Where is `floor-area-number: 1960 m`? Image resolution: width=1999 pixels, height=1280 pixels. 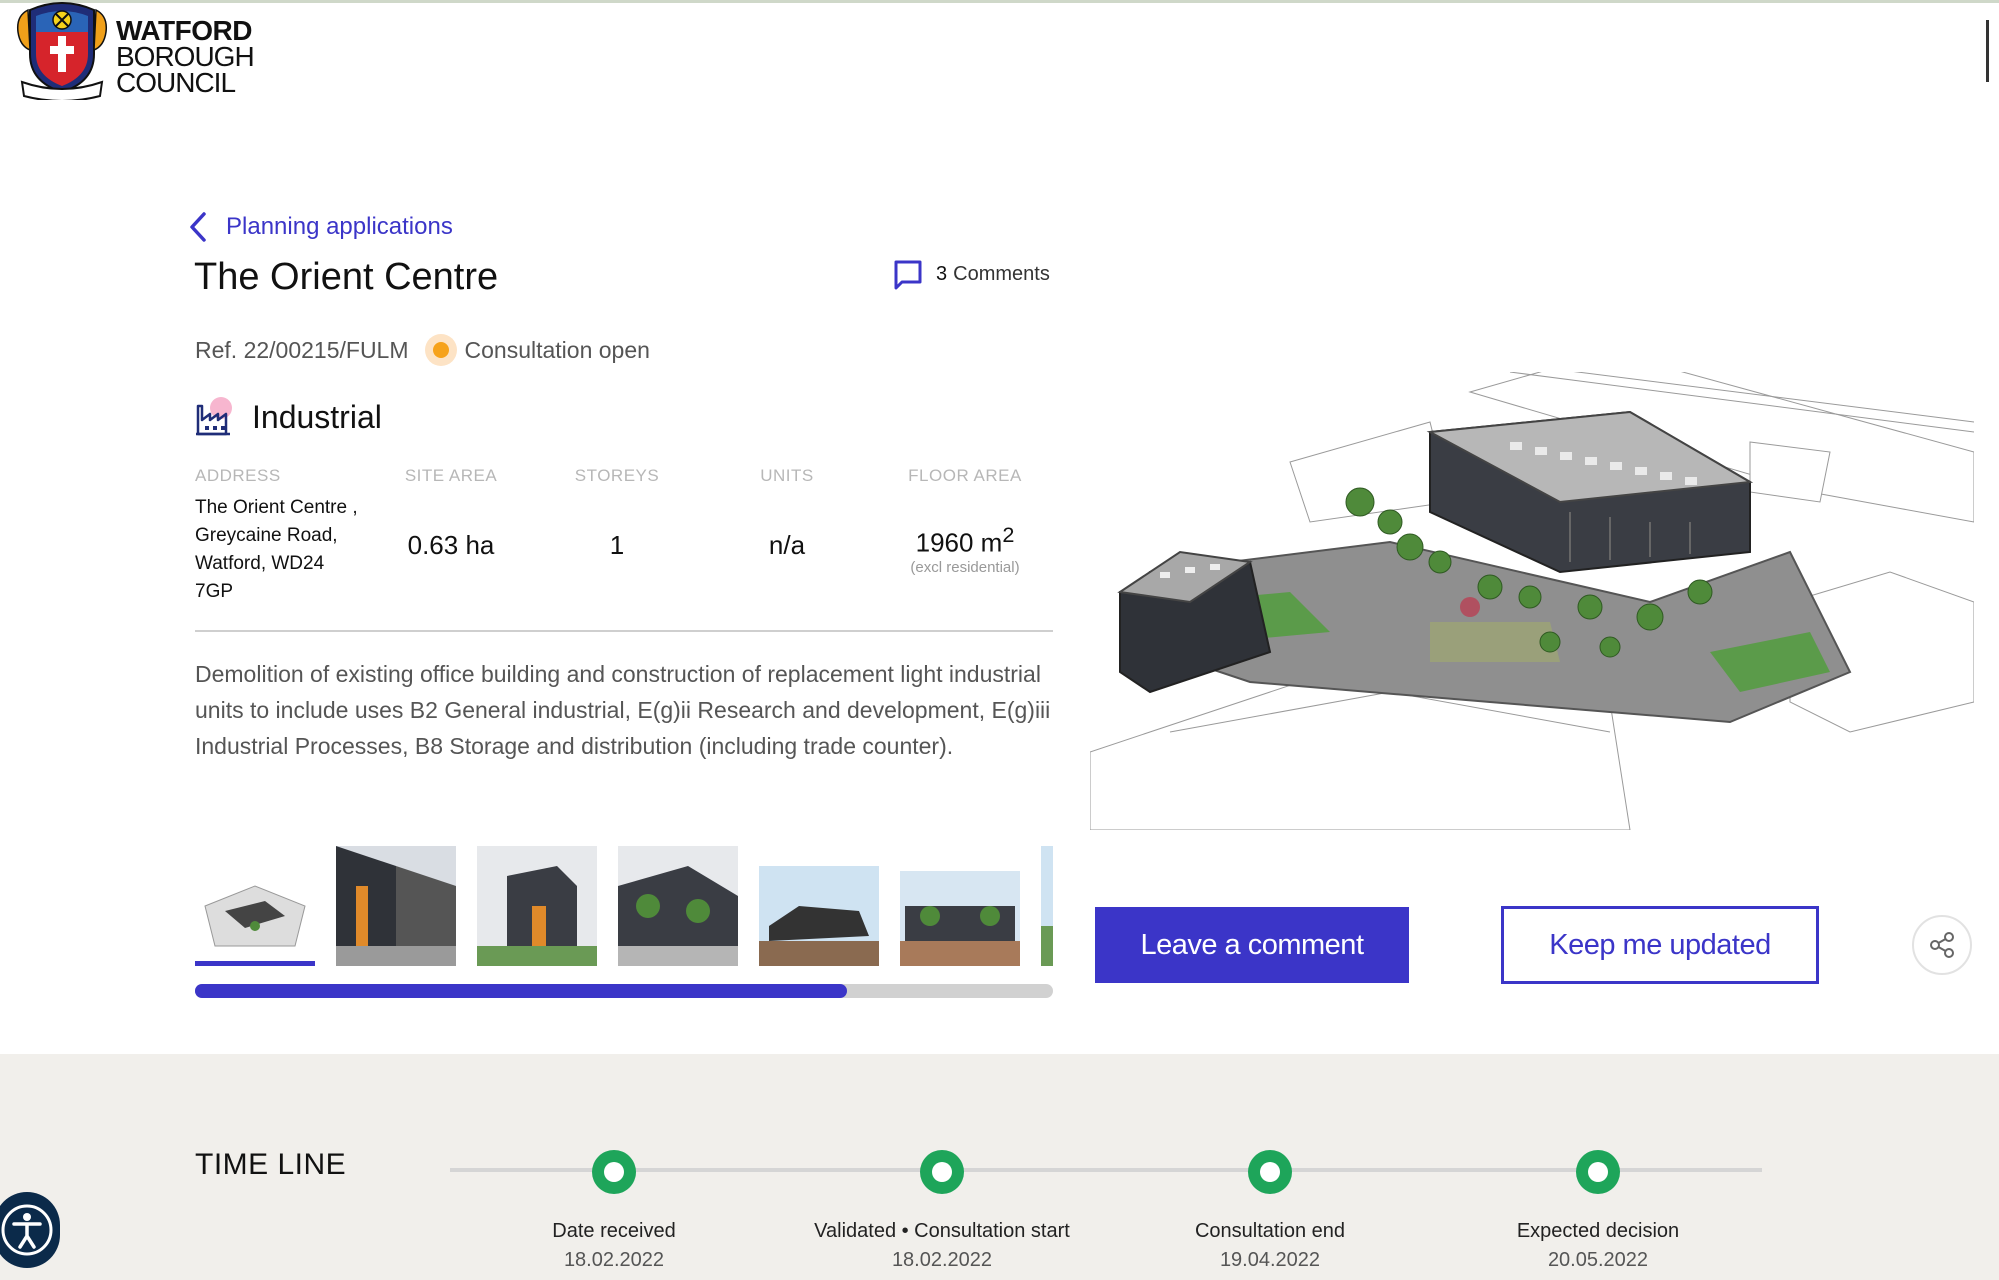
floor-area-number: 1960 m is located at coordinates (959, 542).